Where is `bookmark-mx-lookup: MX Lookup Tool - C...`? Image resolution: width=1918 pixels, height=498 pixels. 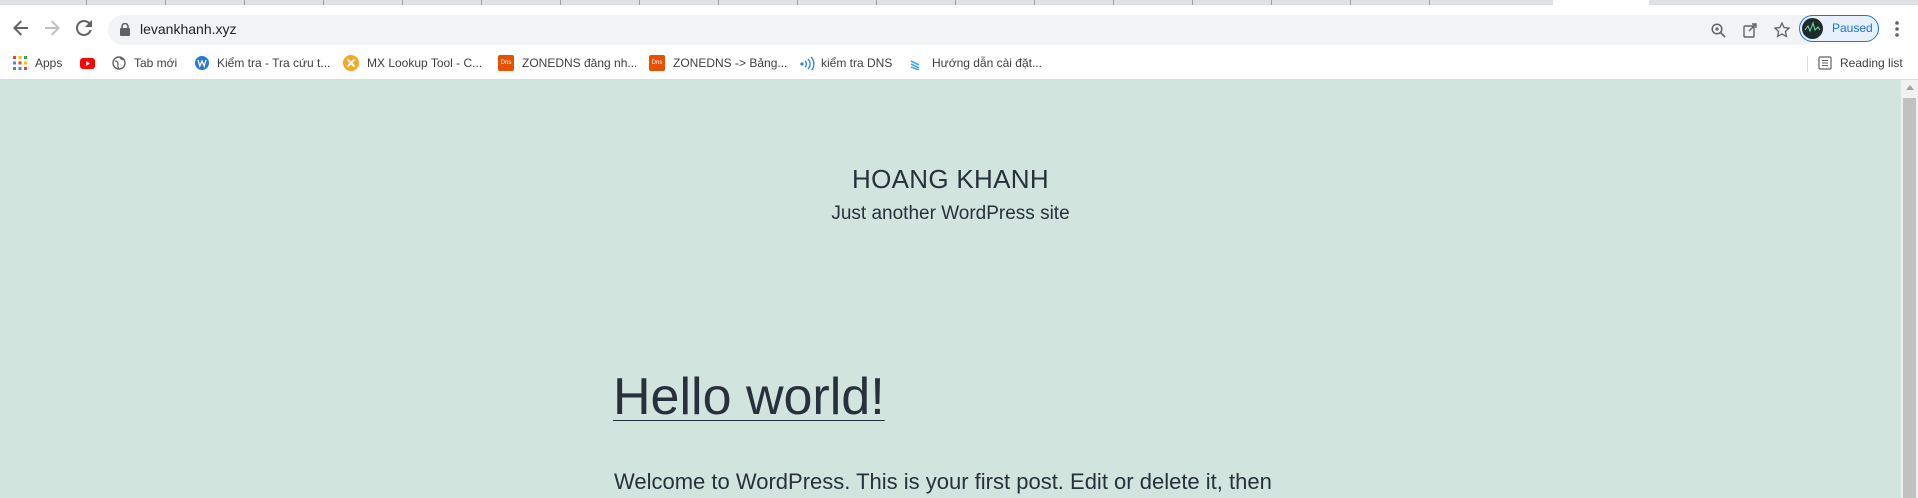
bookmark-mx-lookup: MX Lookup Tool - C... is located at coordinates (412, 63).